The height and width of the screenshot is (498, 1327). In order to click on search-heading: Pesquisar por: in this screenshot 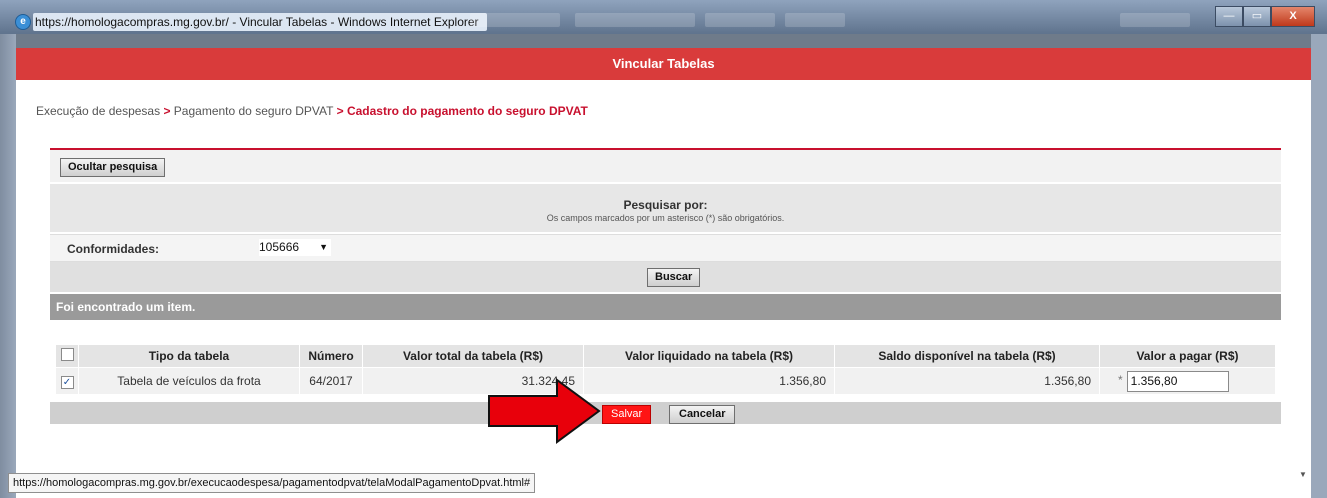, I will do `click(665, 205)`.